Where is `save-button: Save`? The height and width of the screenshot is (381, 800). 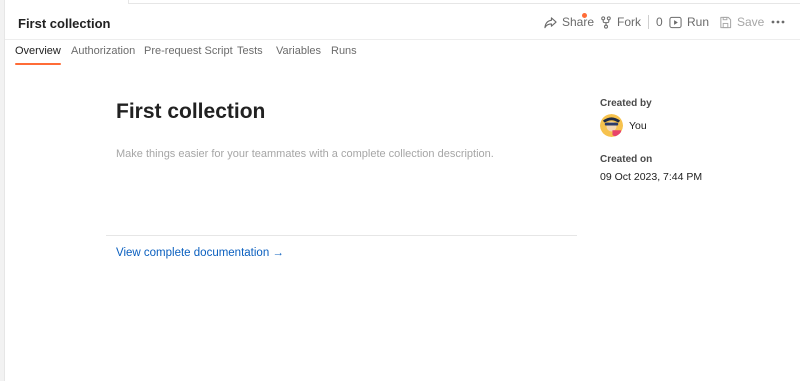 save-button: Save is located at coordinates (741, 22).